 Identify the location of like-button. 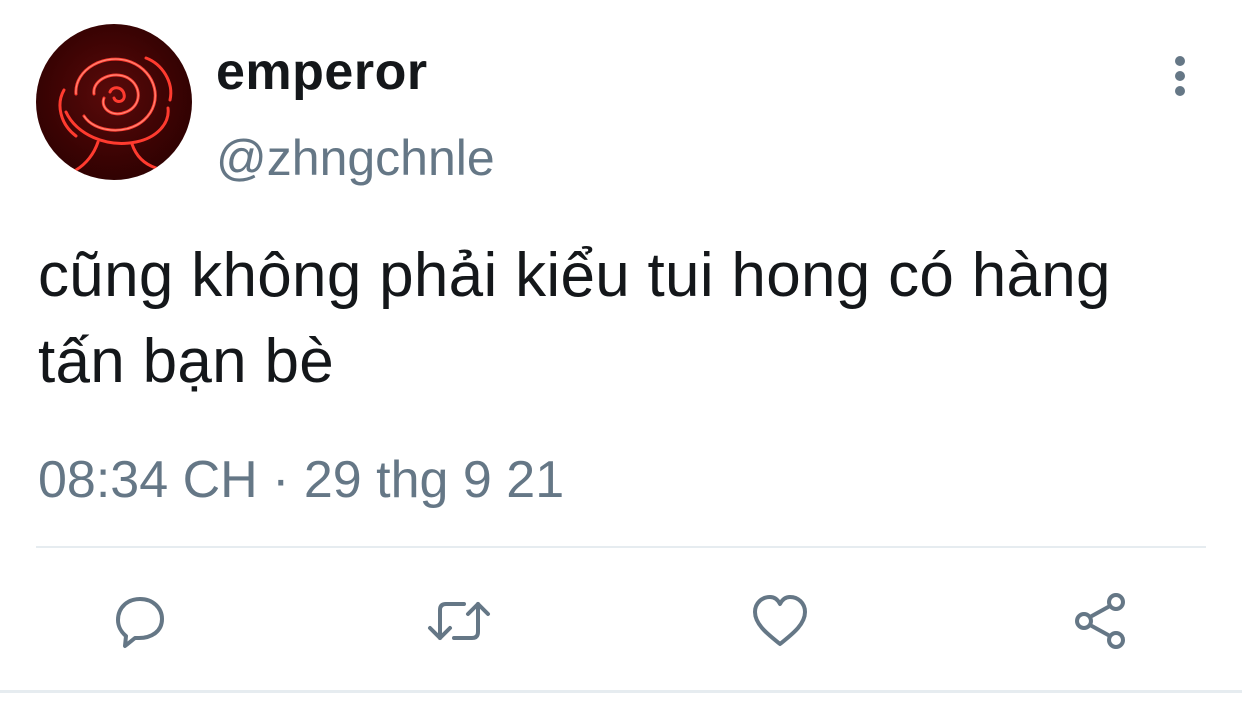
(780, 621).